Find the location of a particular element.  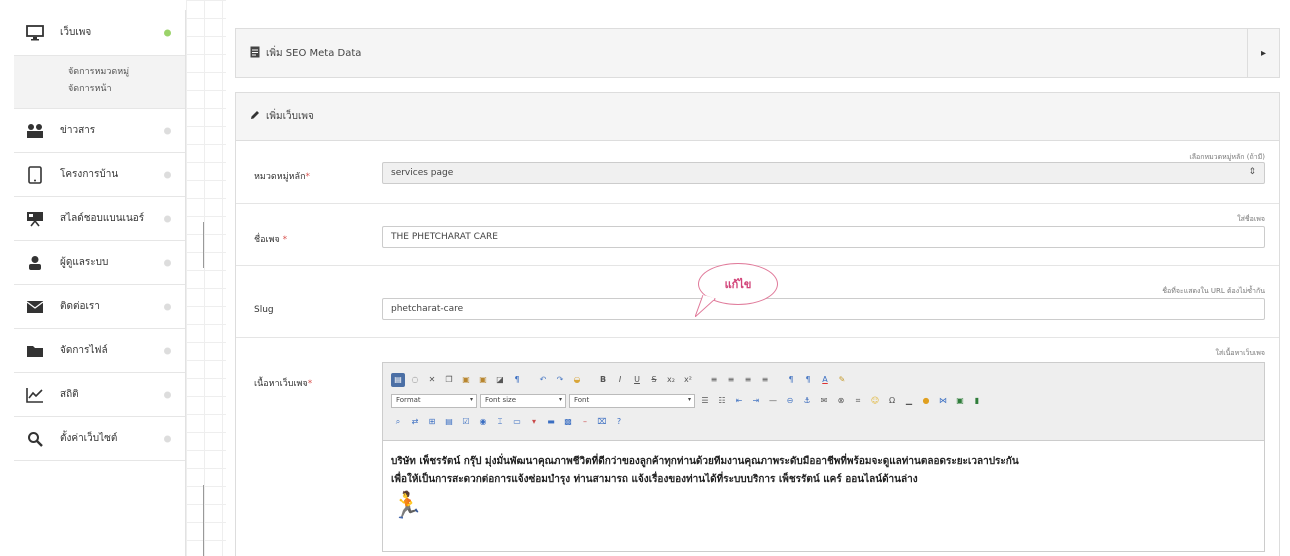

sidebar-item-slides: สไลด์ชอบแบนเนอร์ is located at coordinates (99, 219).